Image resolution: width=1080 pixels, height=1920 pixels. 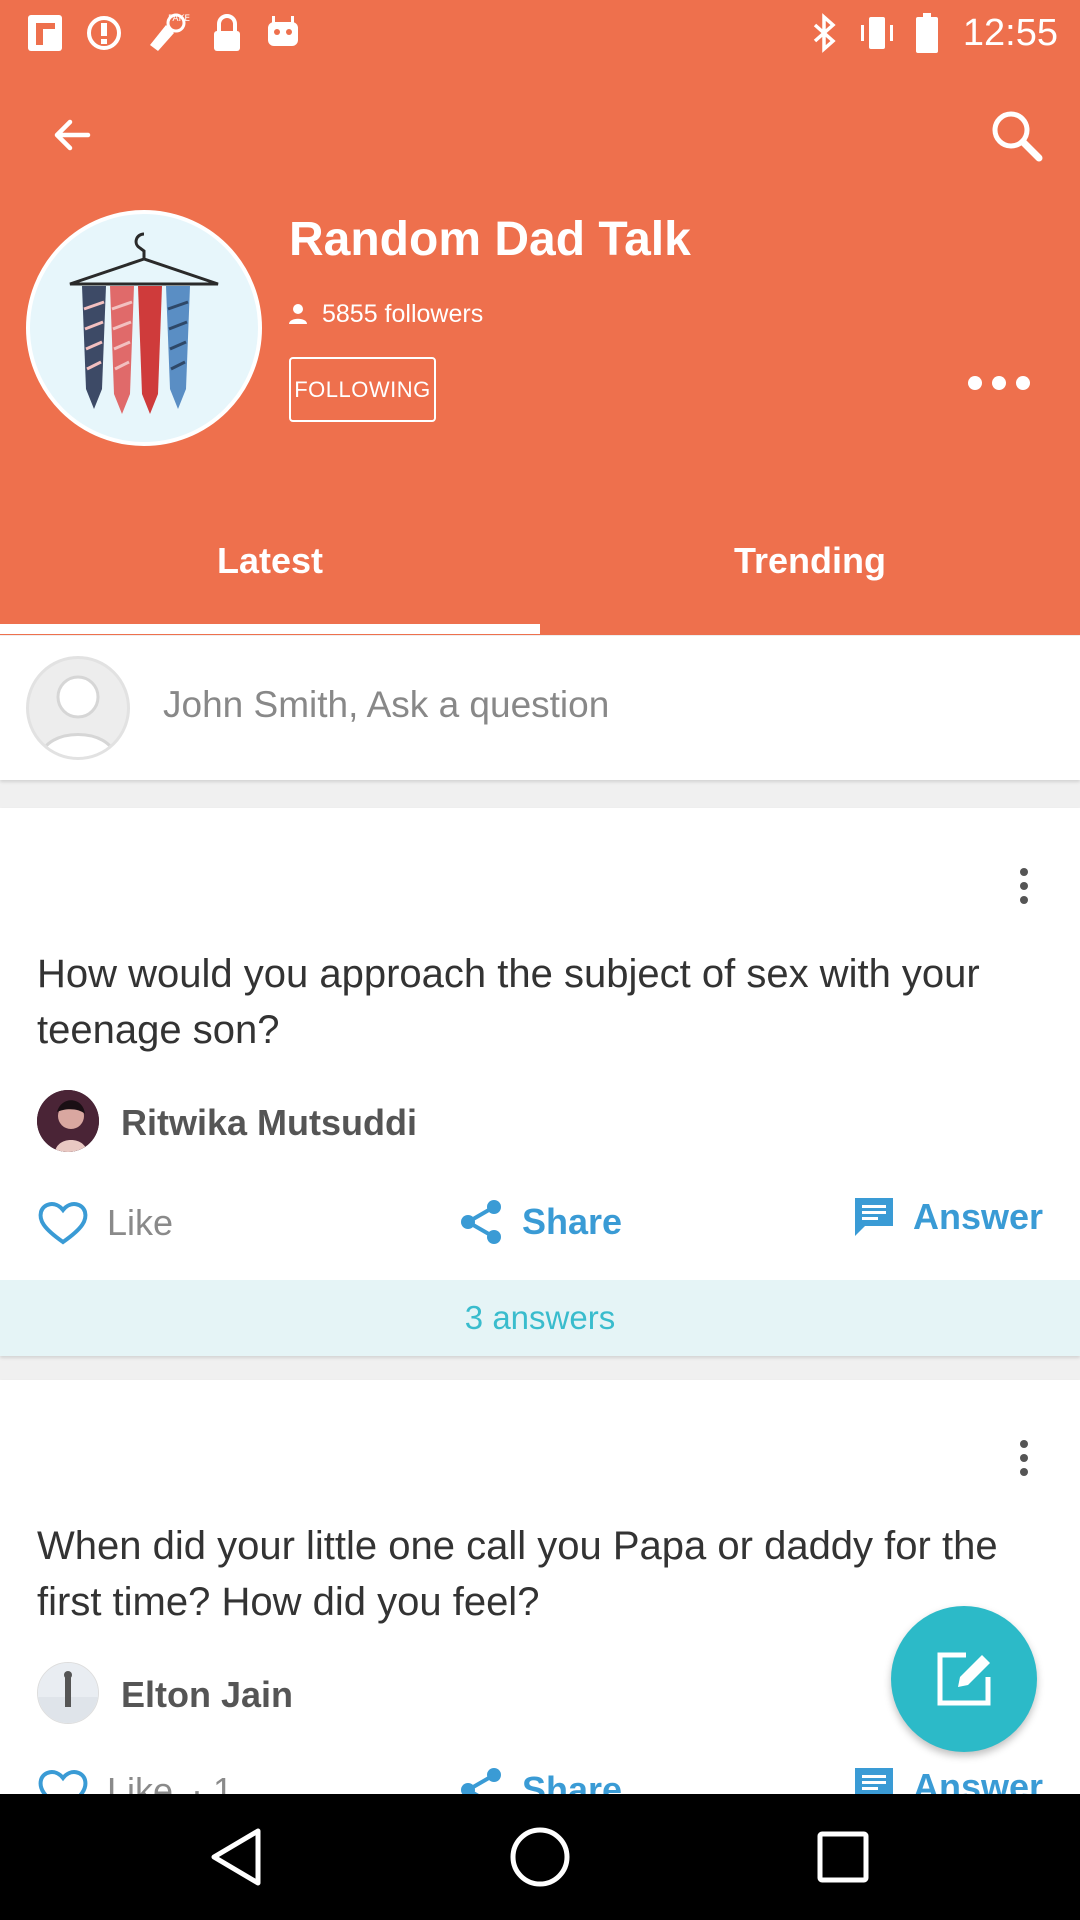 I want to click on system-navigation-bar, so click(x=540, y=1857).